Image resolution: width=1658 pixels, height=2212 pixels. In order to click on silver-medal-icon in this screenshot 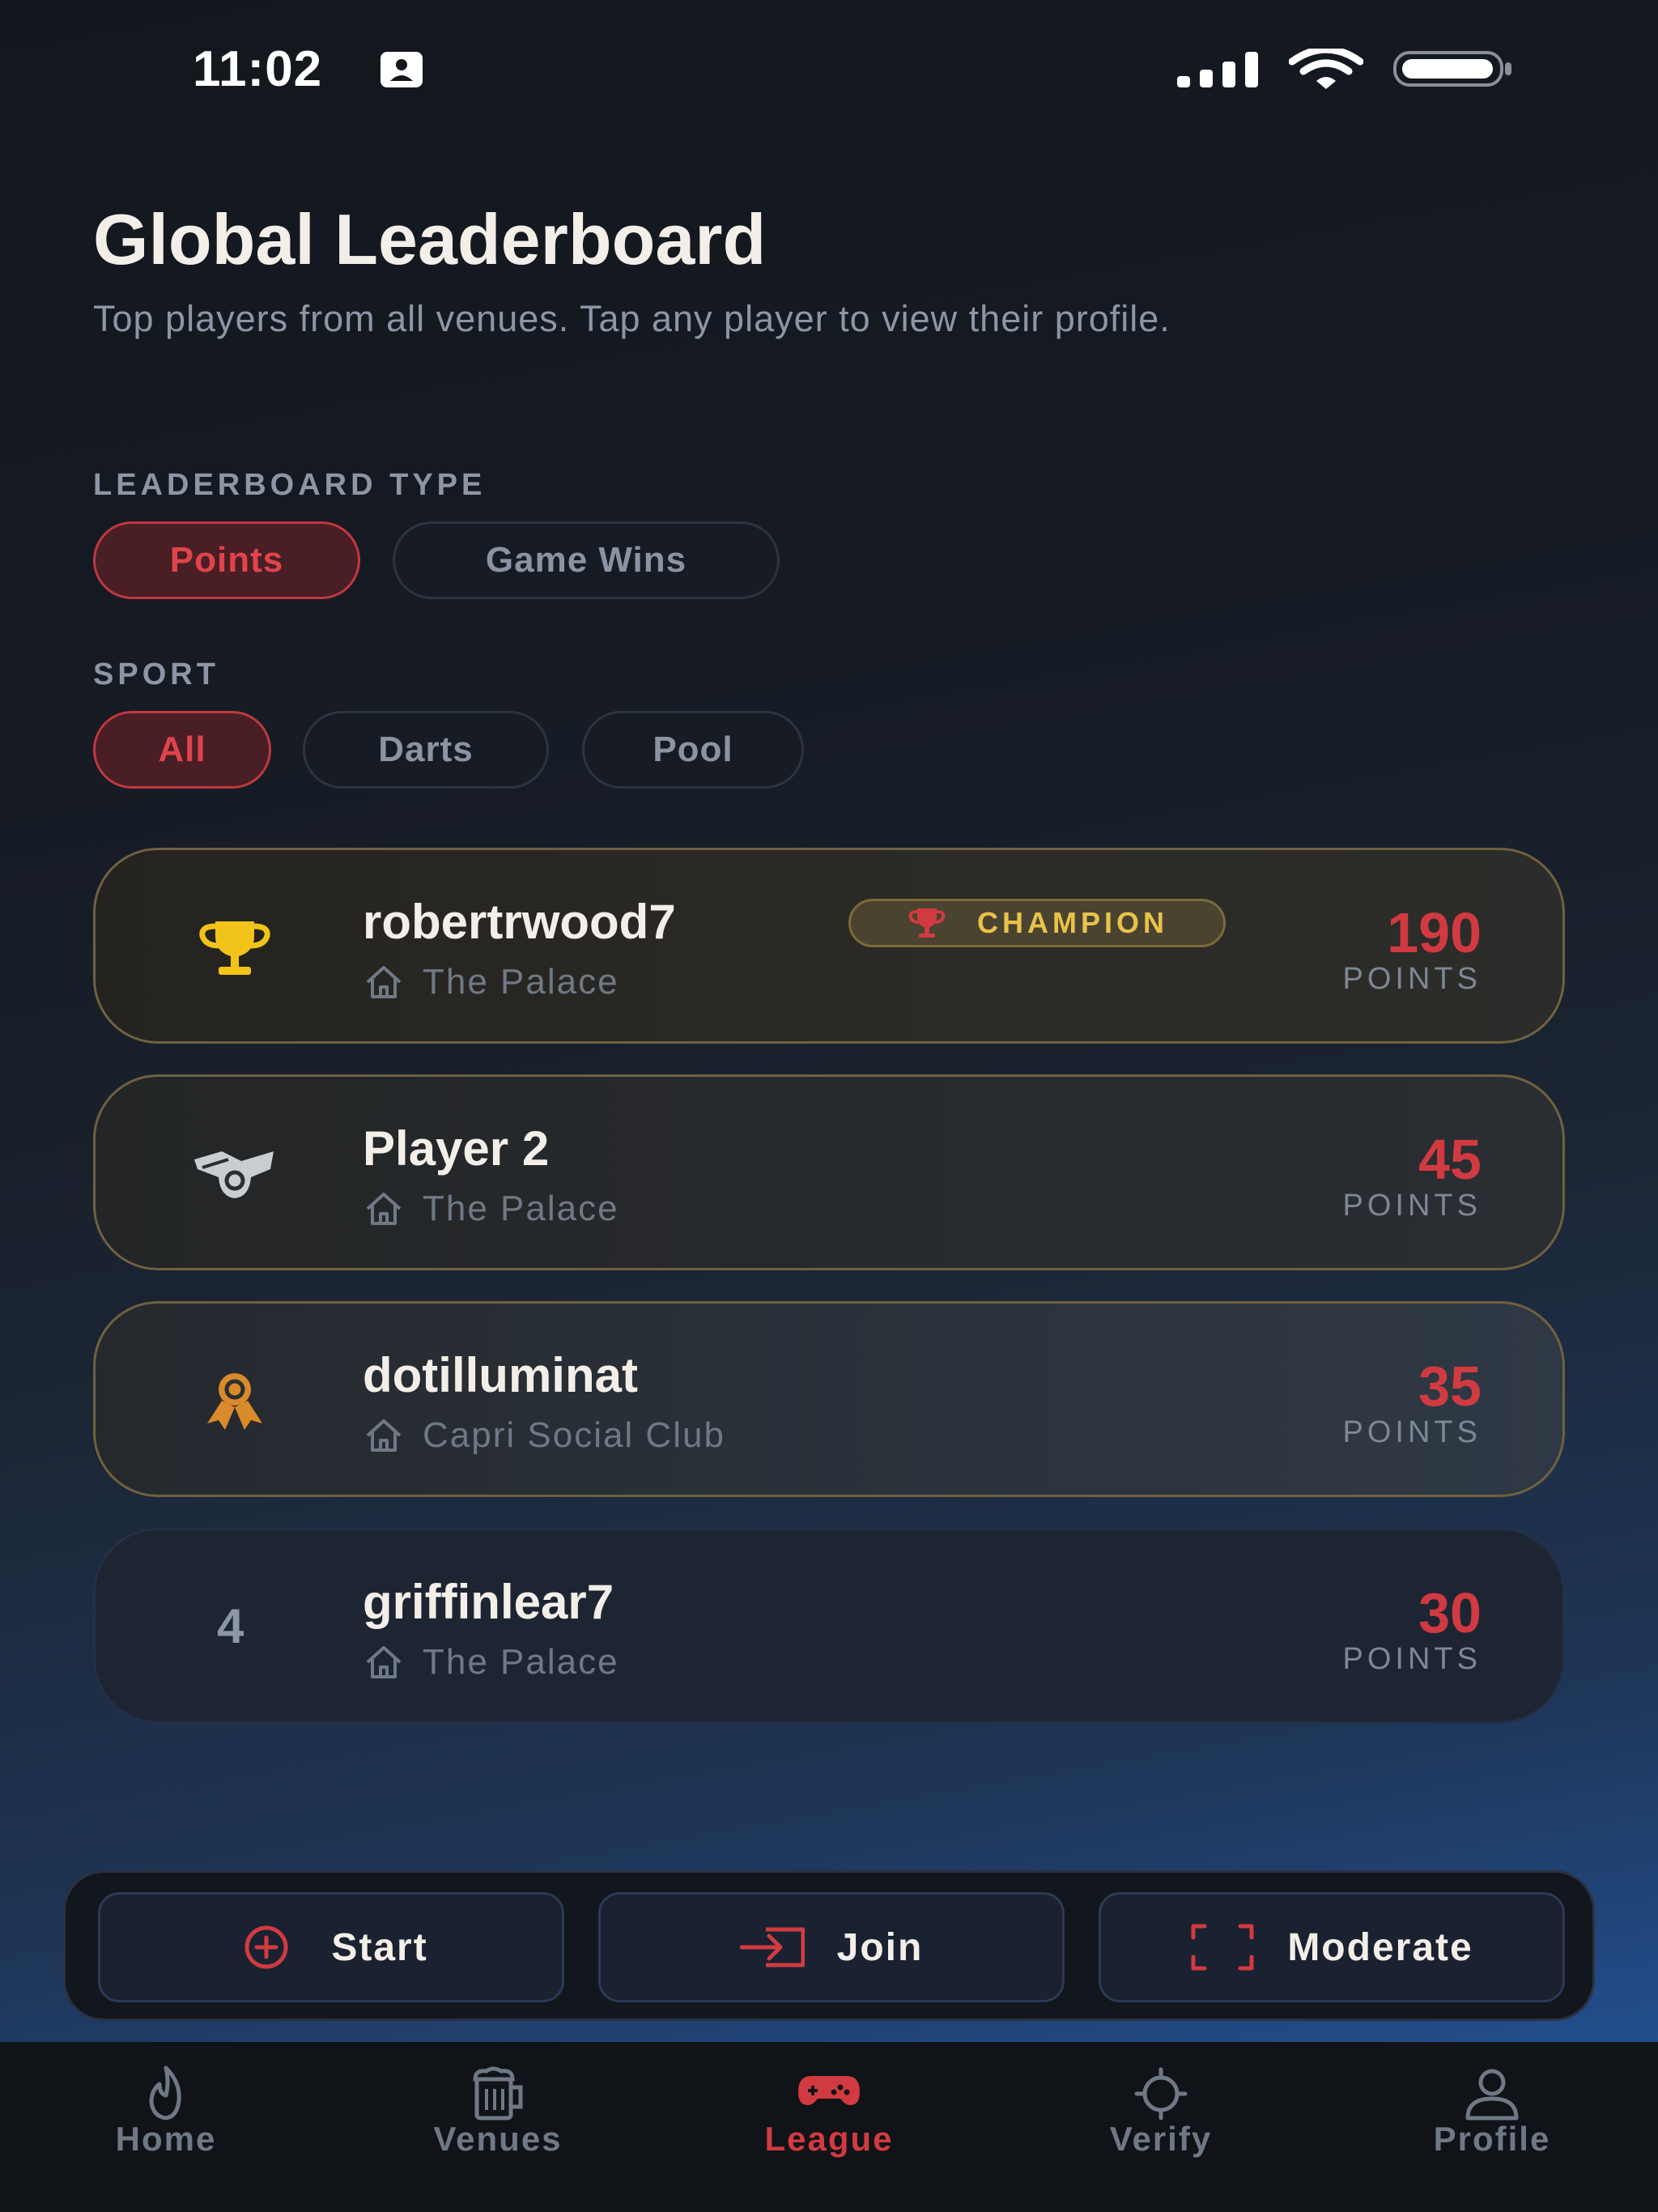, I will do `click(234, 1174)`.